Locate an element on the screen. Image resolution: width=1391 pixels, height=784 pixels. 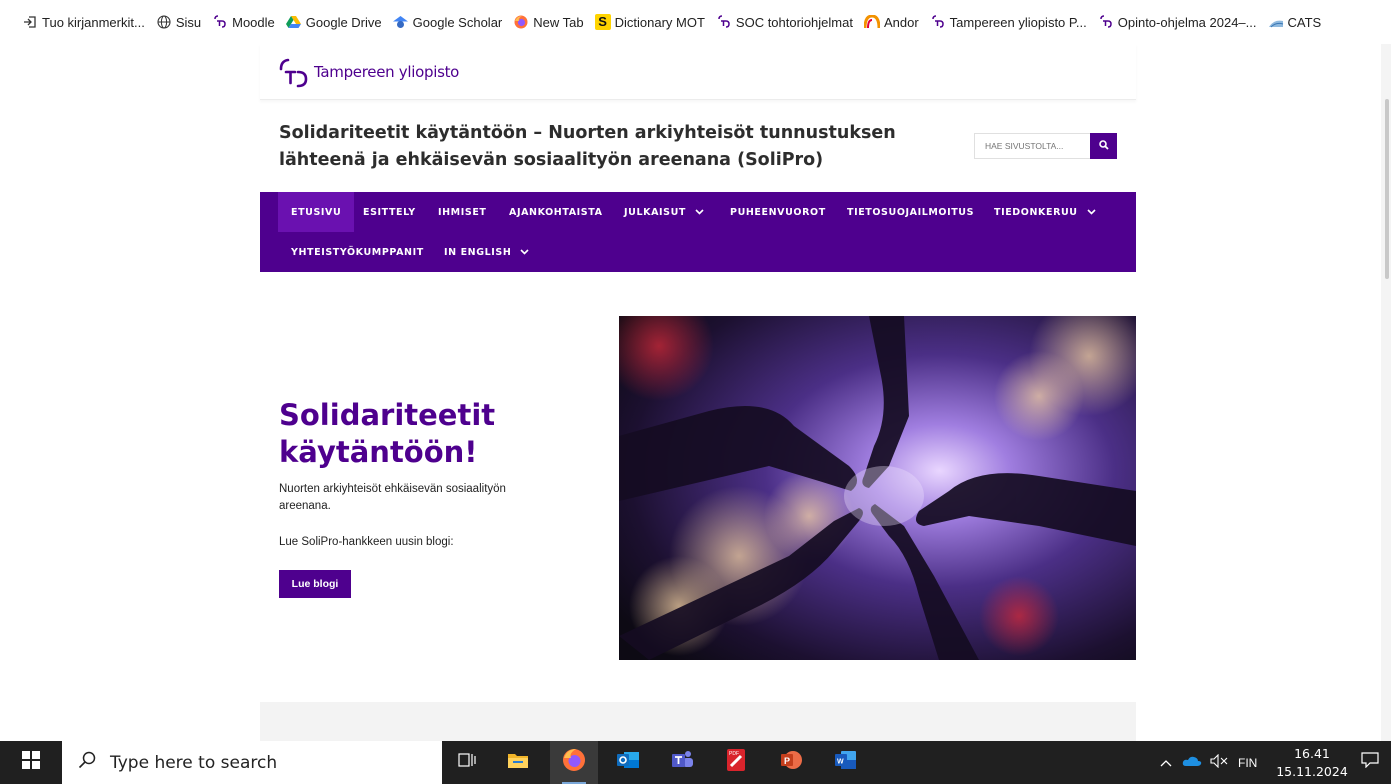
nav-item-ihmiset: IHMISET is located at coordinates (462, 212).